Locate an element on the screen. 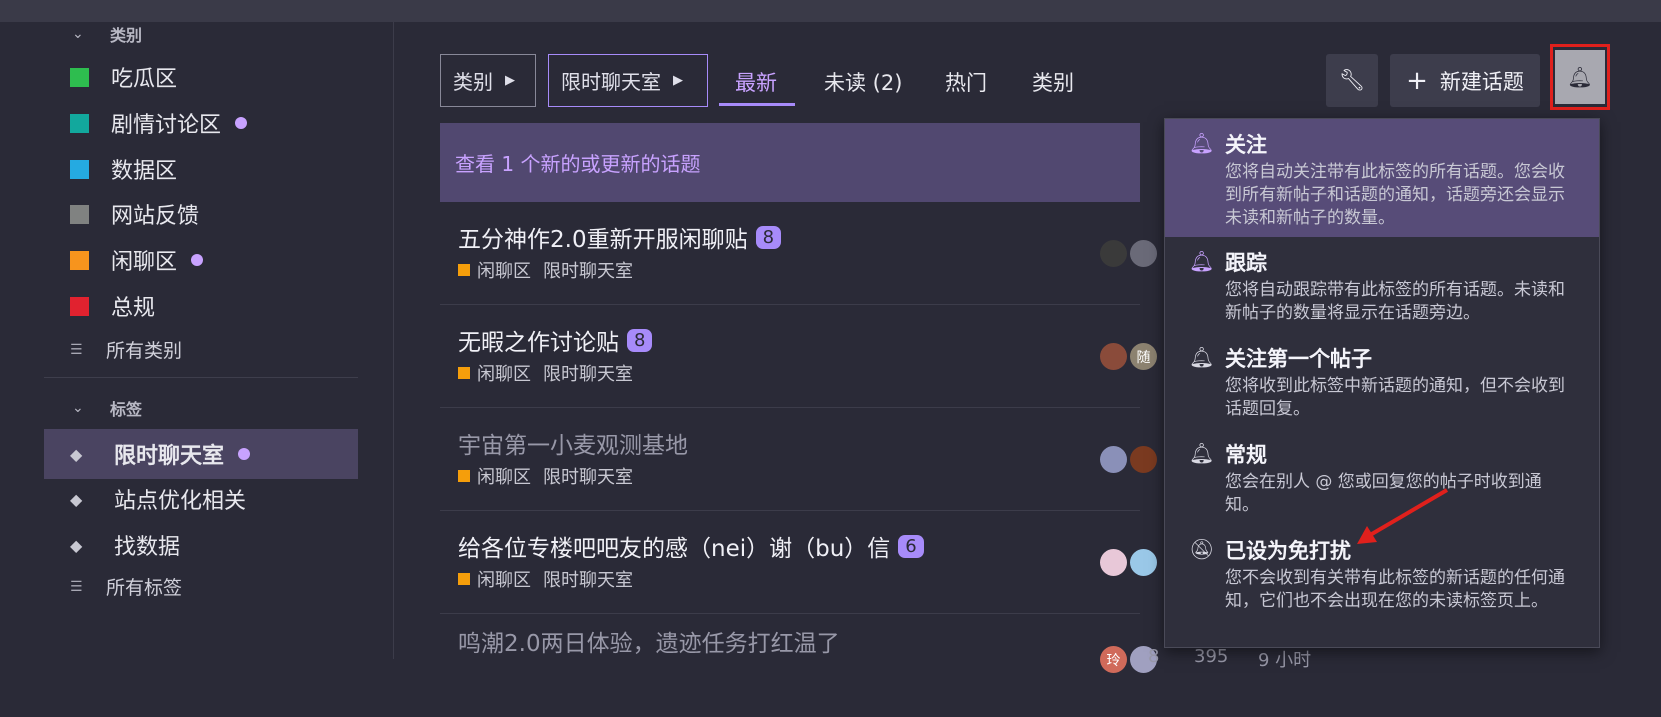  bell-slash-icon: 🔕︎ is located at coordinates (1202, 549).